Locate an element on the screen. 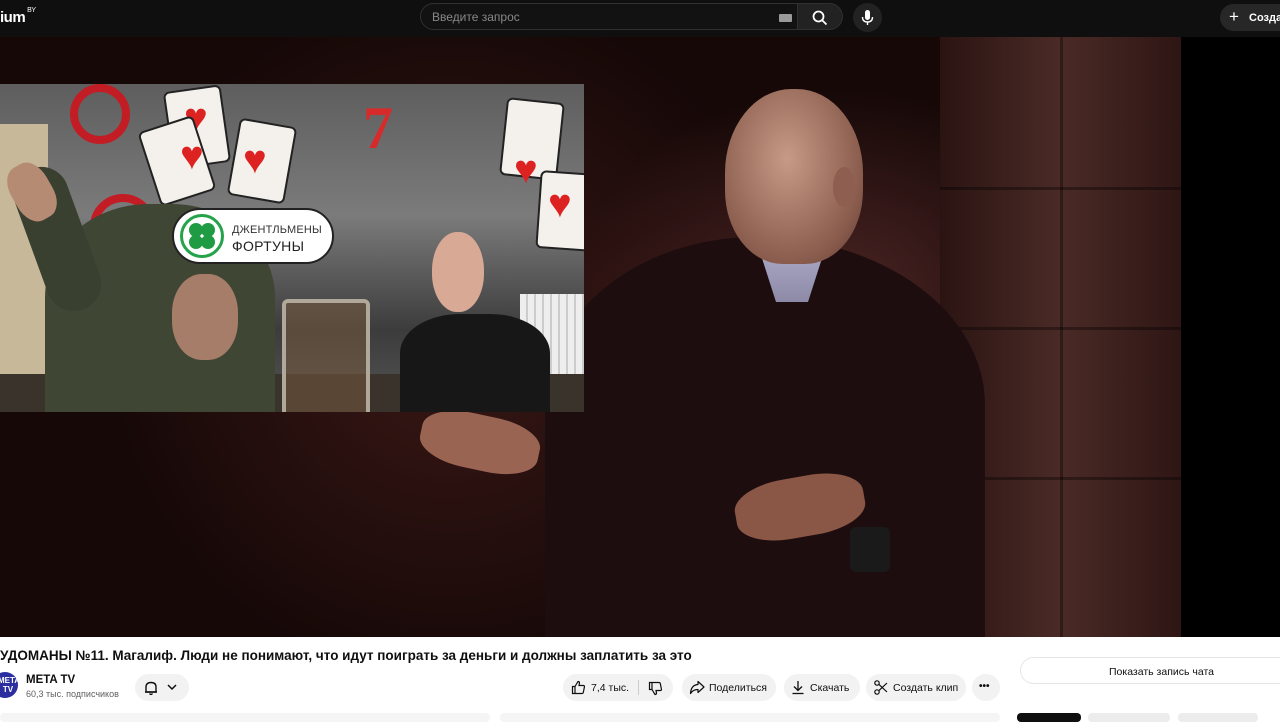 This screenshot has width=1280, height=722. channel-name: META TV is located at coordinates (50, 680).